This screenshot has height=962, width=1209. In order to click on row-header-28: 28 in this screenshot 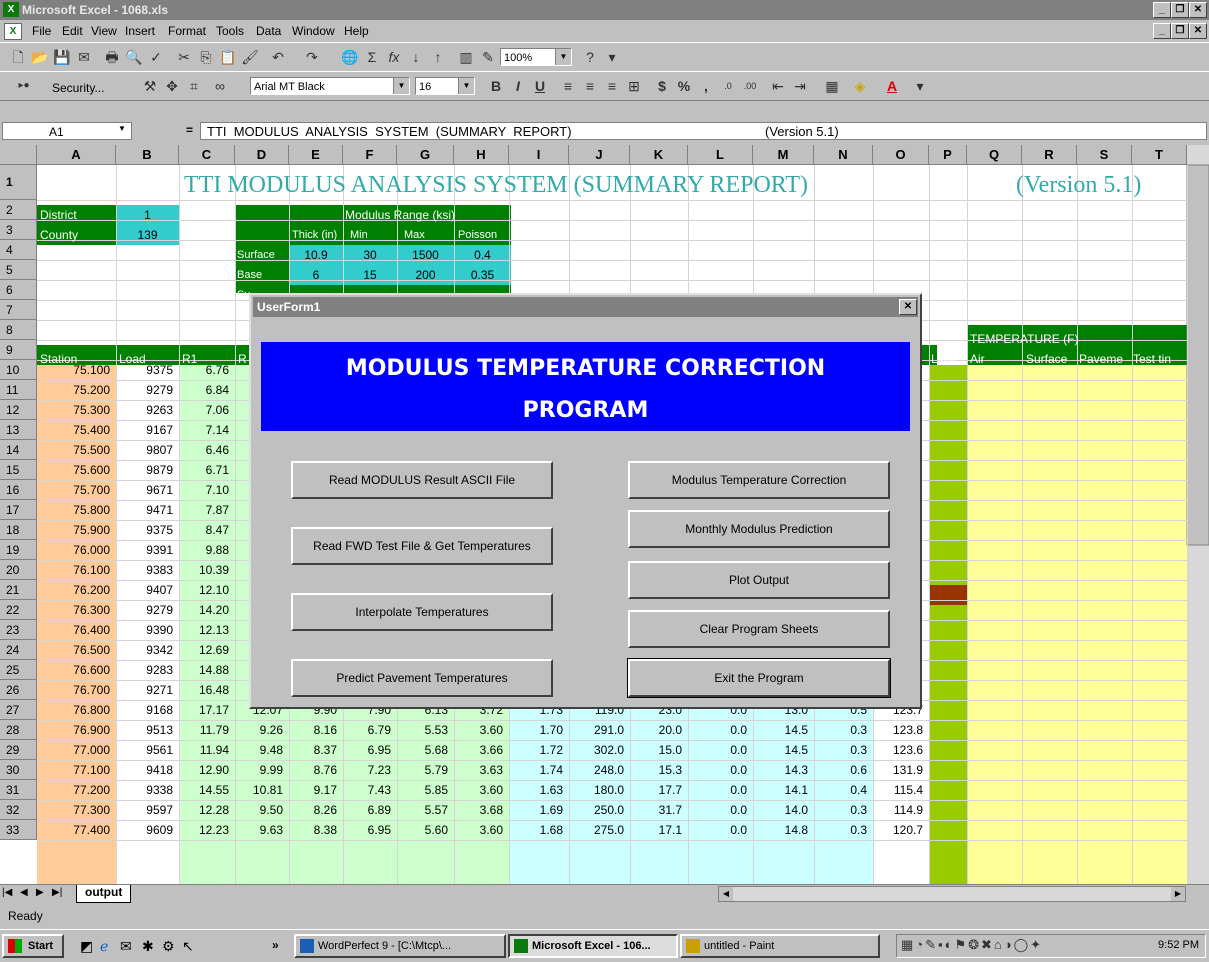, I will do `click(18, 730)`.